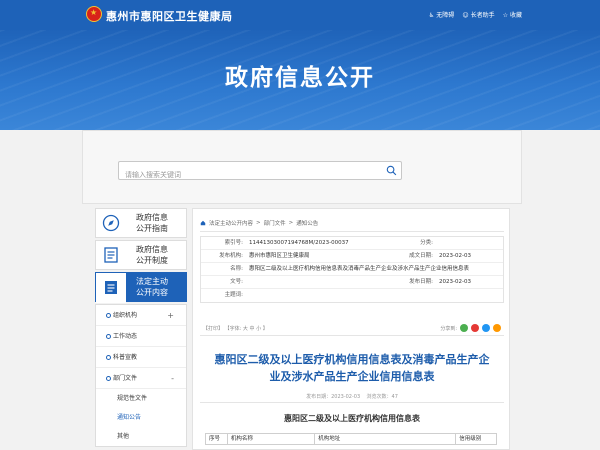  I want to click on search-box, so click(260, 172).